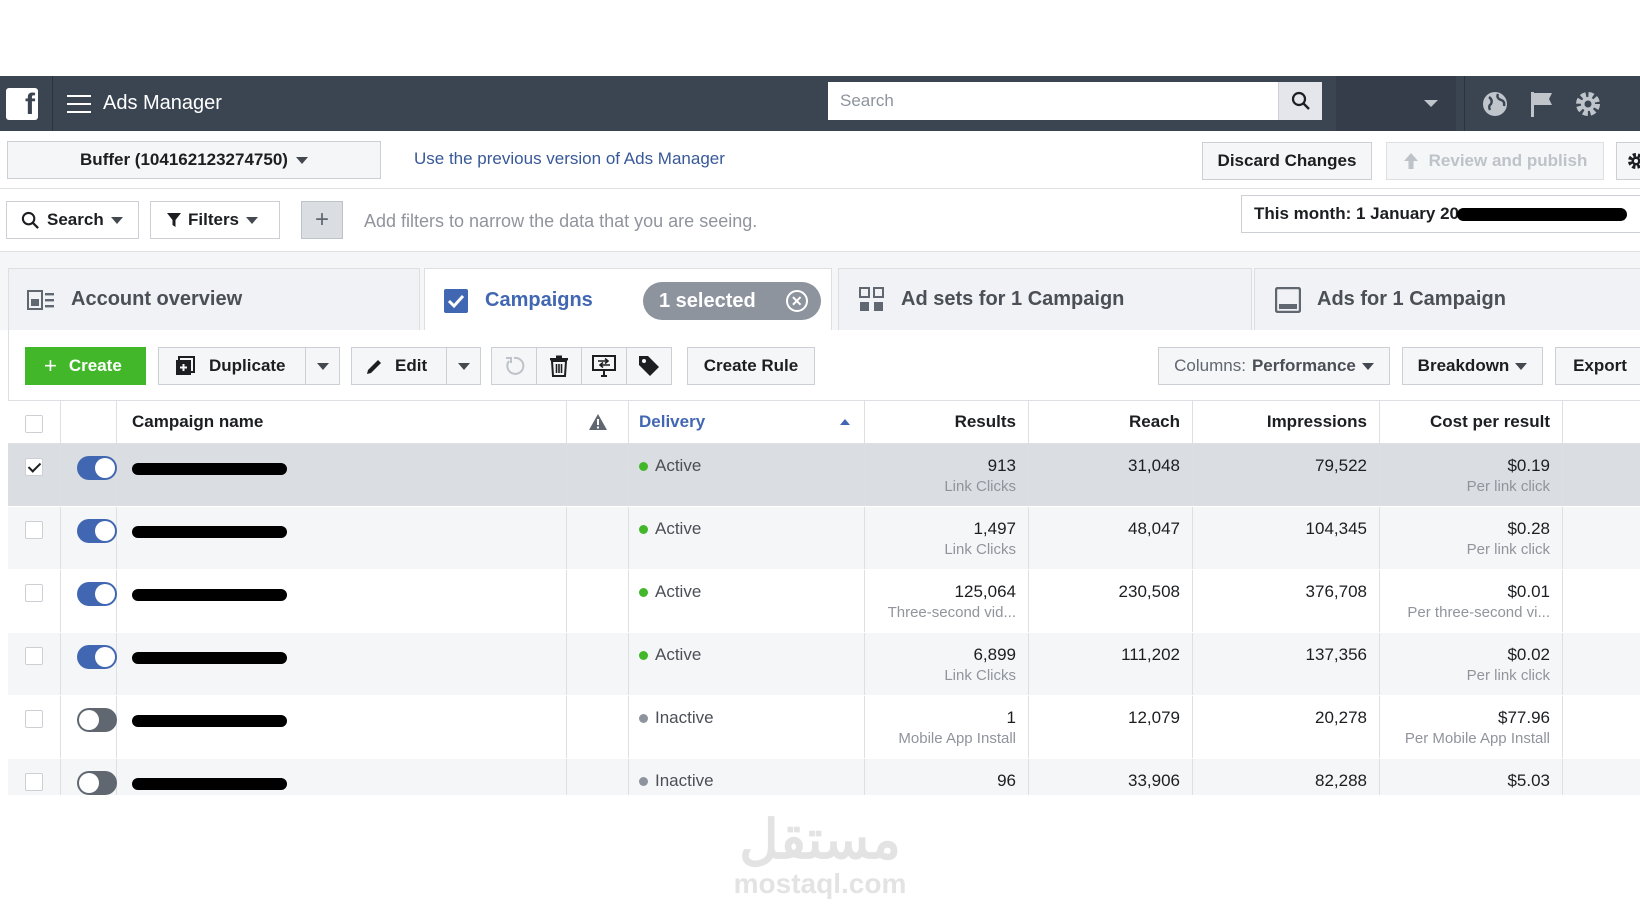 This screenshot has height=924, width=1640. What do you see at coordinates (643, 718) in the screenshot?
I see `status-dot-icon` at bounding box center [643, 718].